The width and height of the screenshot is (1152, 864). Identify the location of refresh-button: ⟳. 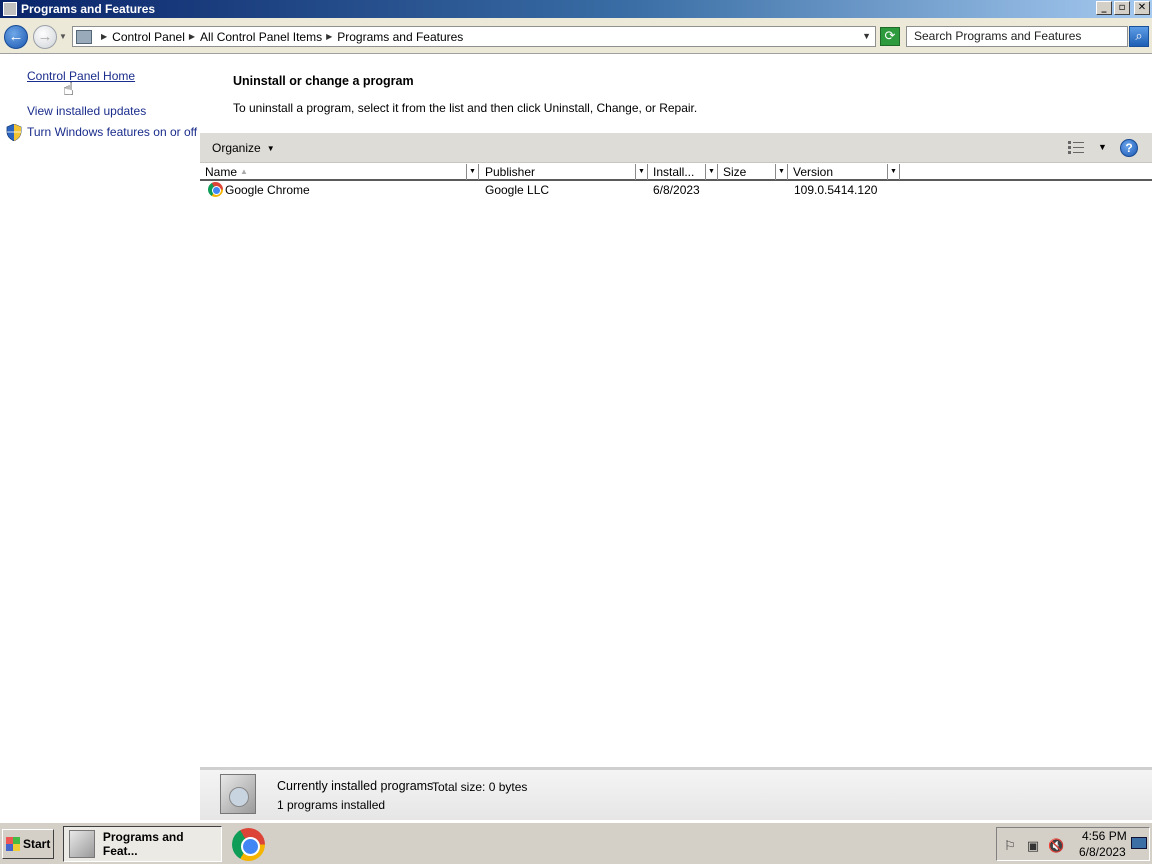
(890, 36).